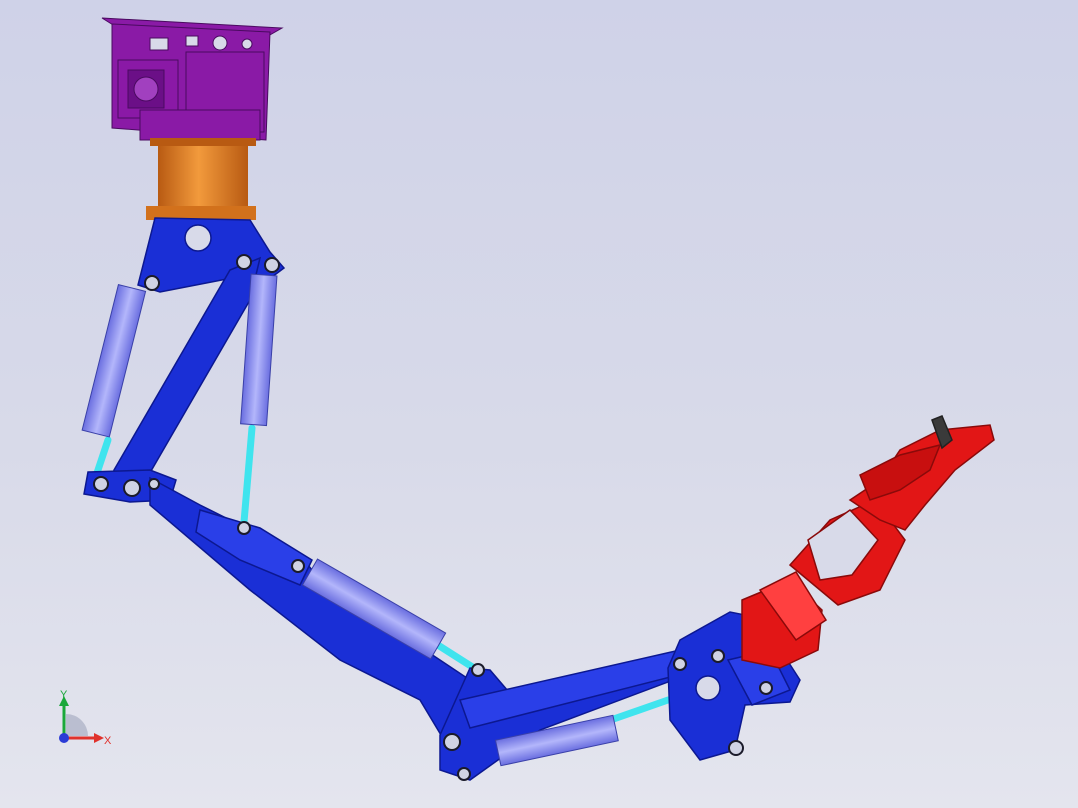 The width and height of the screenshot is (1078, 808). What do you see at coordinates (77, 725) in the screenshot?
I see `triad-plane` at bounding box center [77, 725].